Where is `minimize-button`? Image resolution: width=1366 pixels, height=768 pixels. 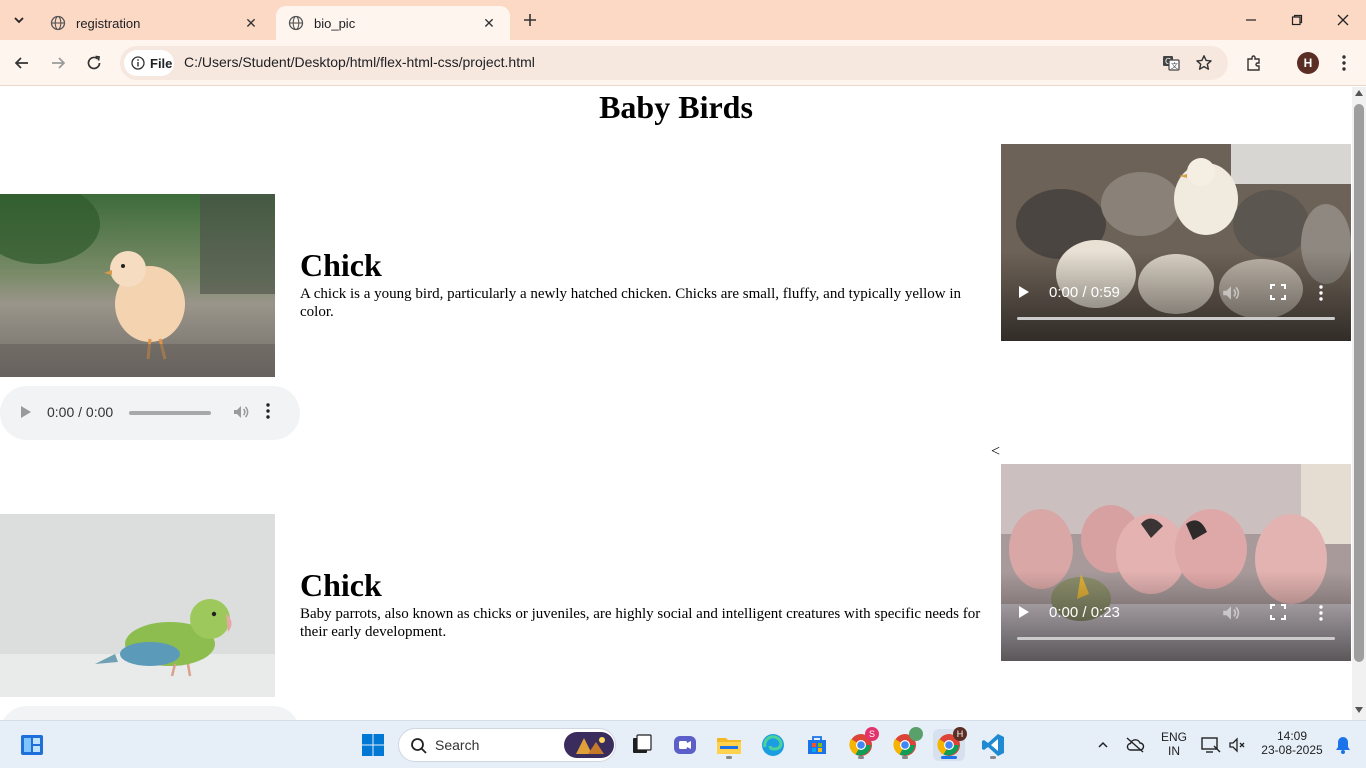
minimize-button is located at coordinates (1251, 20).